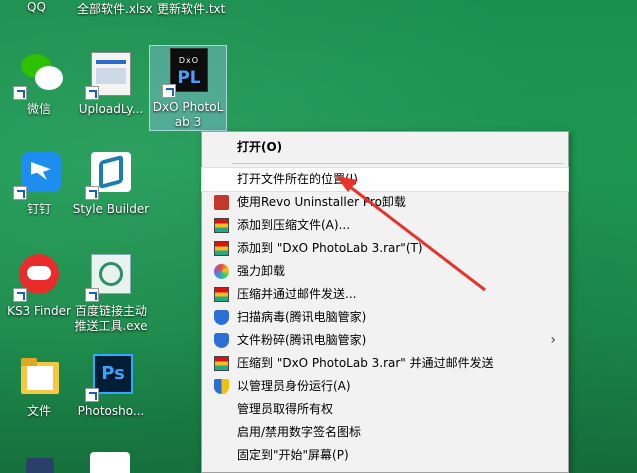 Image resolution: width=637 pixels, height=473 pixels. I want to click on arrow-line, so click(415, 236).